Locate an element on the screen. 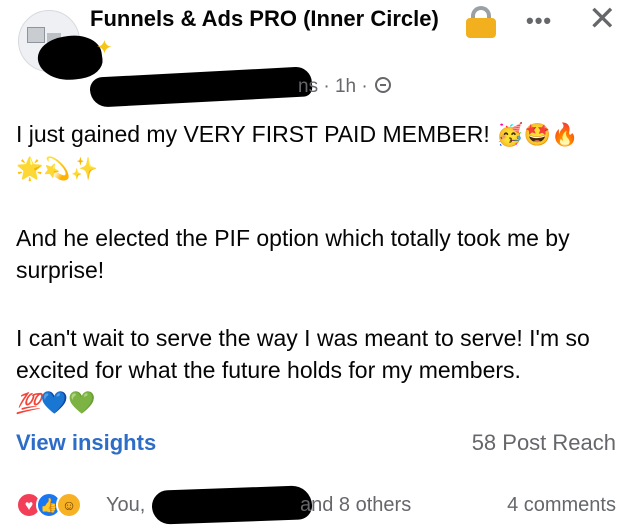 The height and width of the screenshot is (530, 632). reactors-suffix: and 8 others is located at coordinates (355, 505).